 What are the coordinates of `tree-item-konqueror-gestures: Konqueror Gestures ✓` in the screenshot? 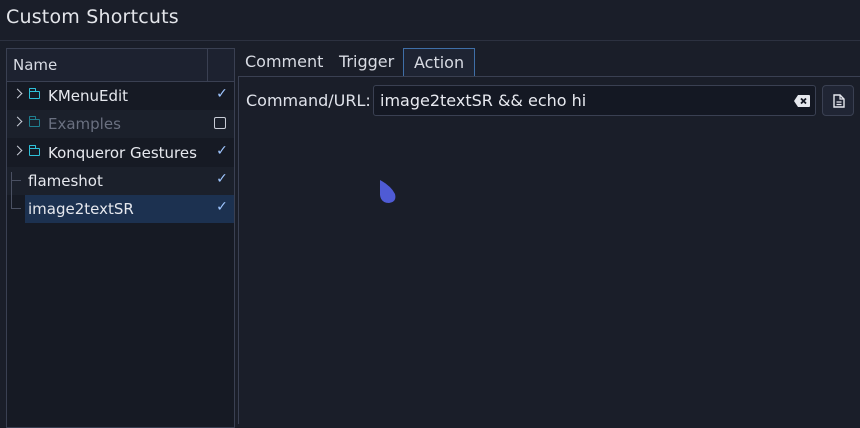 It's located at (120, 153).